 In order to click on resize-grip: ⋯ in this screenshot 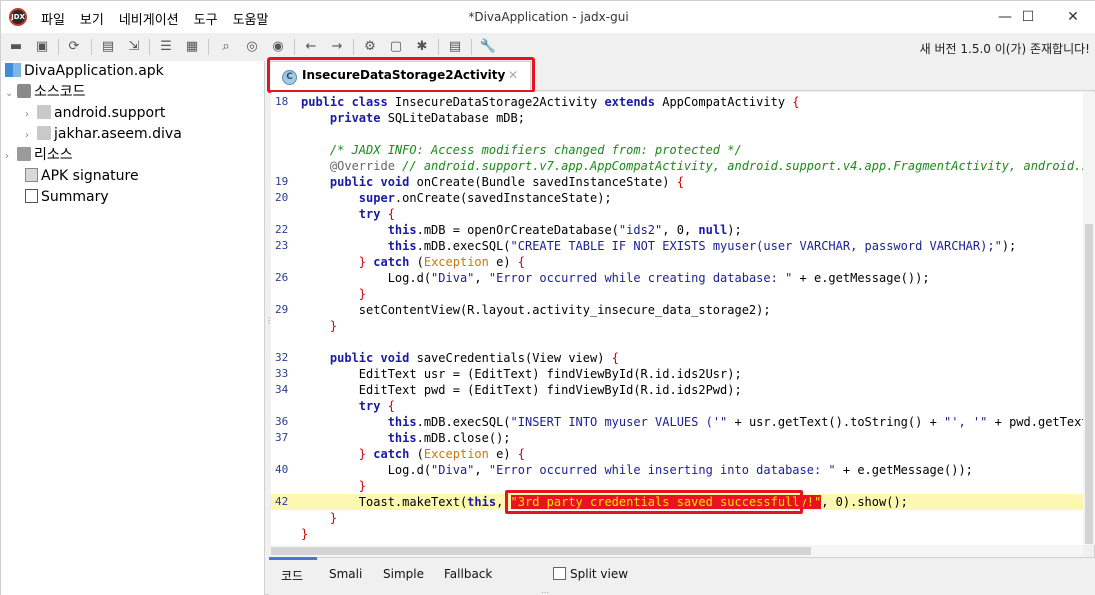, I will do `click(545, 591)`.